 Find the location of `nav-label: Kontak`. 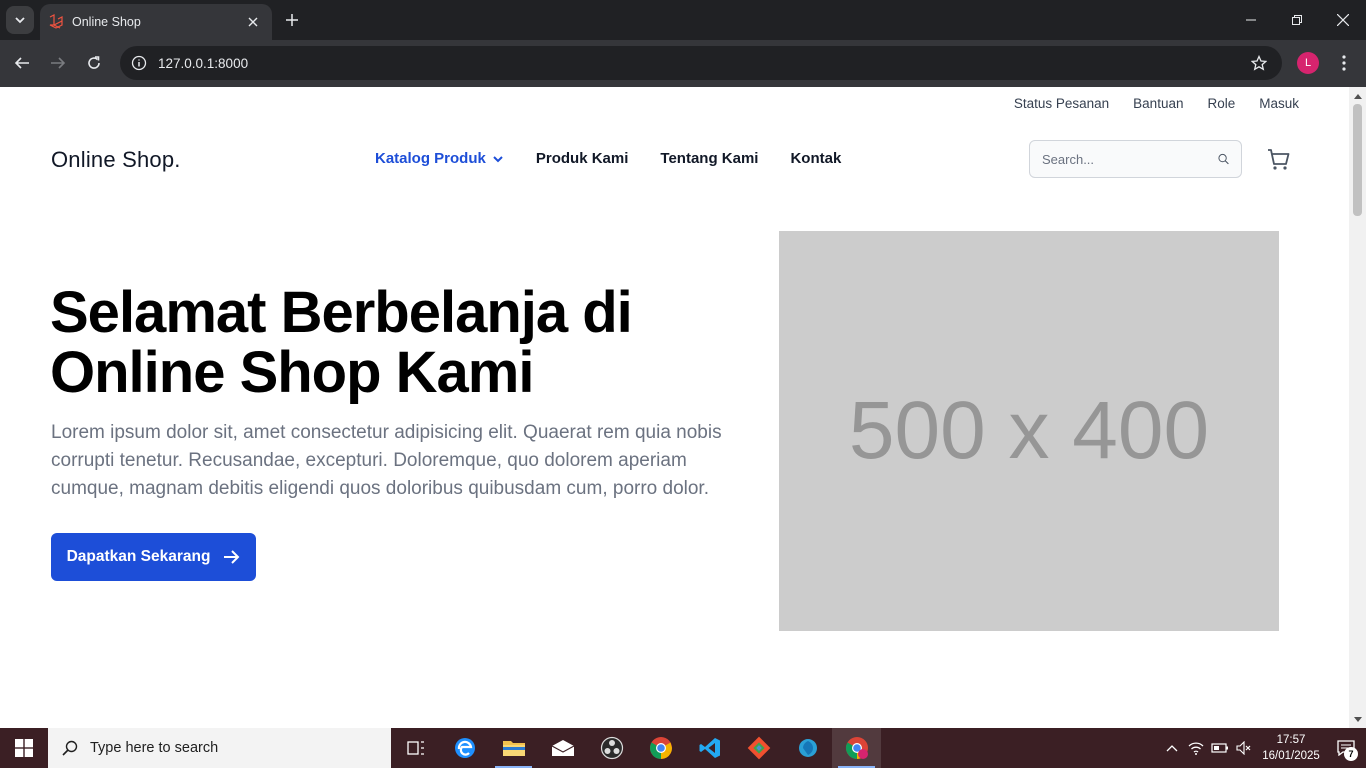

nav-label: Kontak is located at coordinates (816, 158).